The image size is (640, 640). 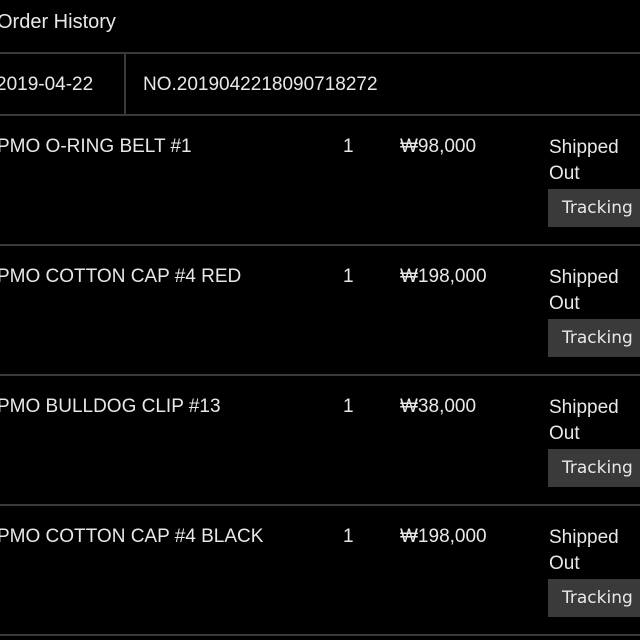 I want to click on page-title: Order History, so click(x=58, y=22).